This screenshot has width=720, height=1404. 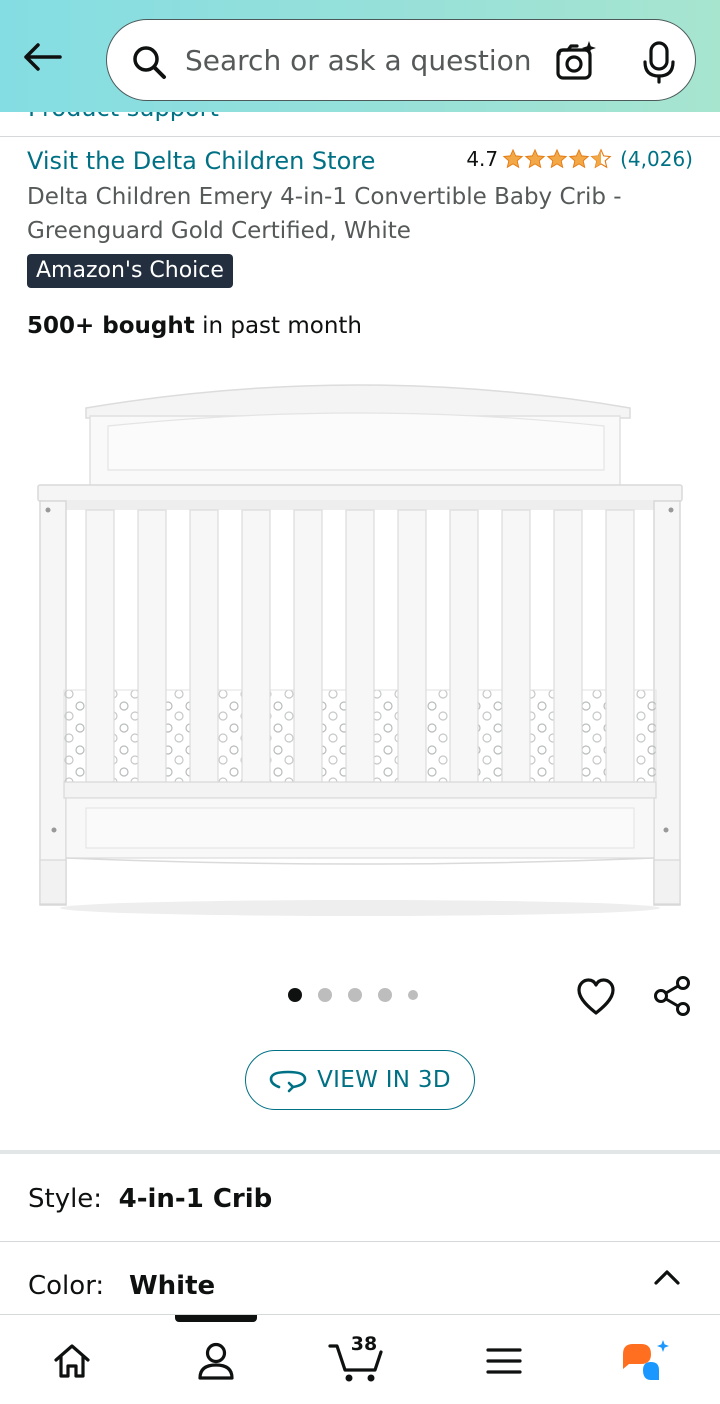 I want to click on bottom-navigation-bar: 38, so click(x=360, y=1359).